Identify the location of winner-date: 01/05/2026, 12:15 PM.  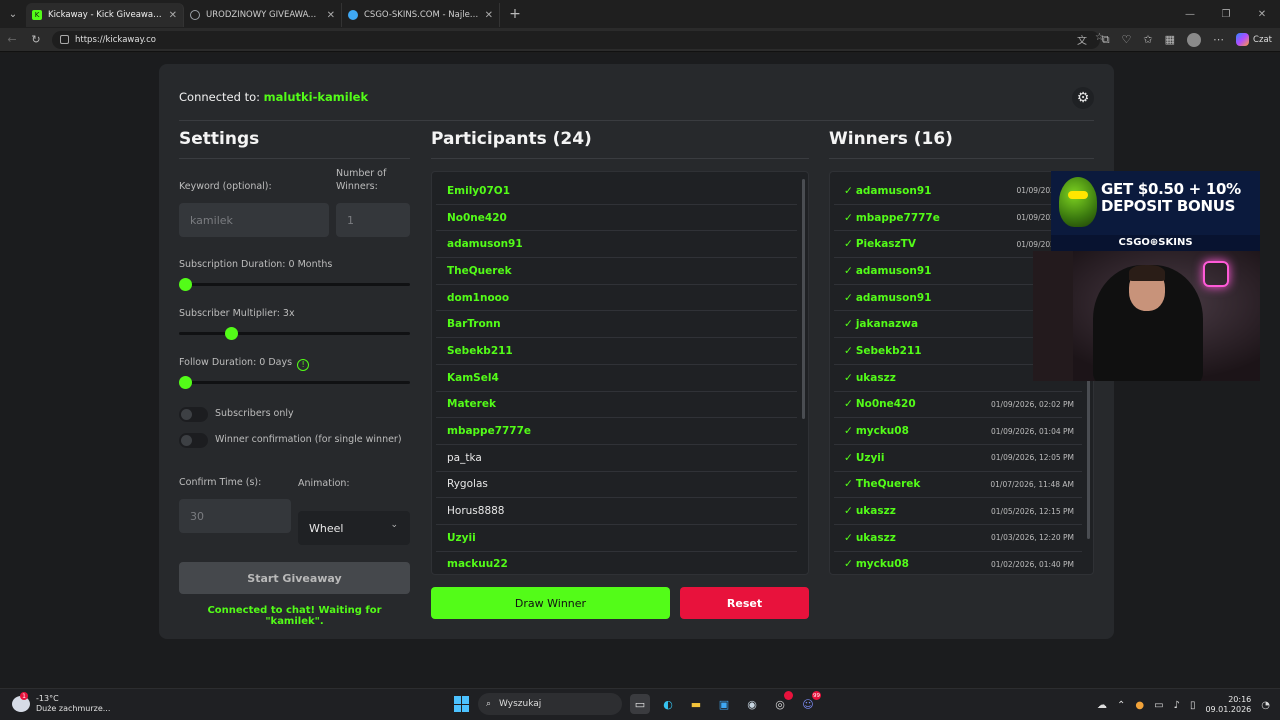
(1032, 511).